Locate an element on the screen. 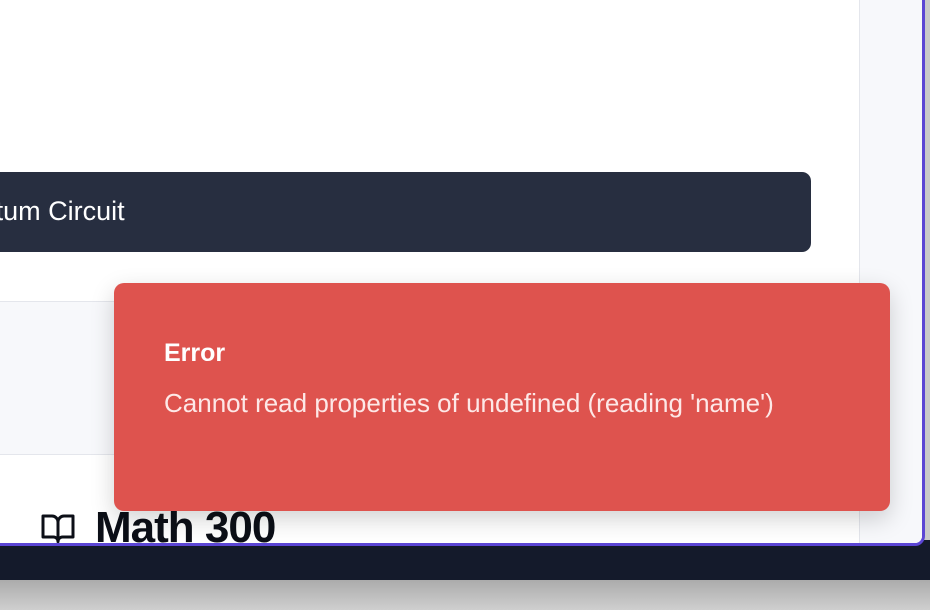  course-button-label: Intro to Quantum Circuit is located at coordinates (62, 211).